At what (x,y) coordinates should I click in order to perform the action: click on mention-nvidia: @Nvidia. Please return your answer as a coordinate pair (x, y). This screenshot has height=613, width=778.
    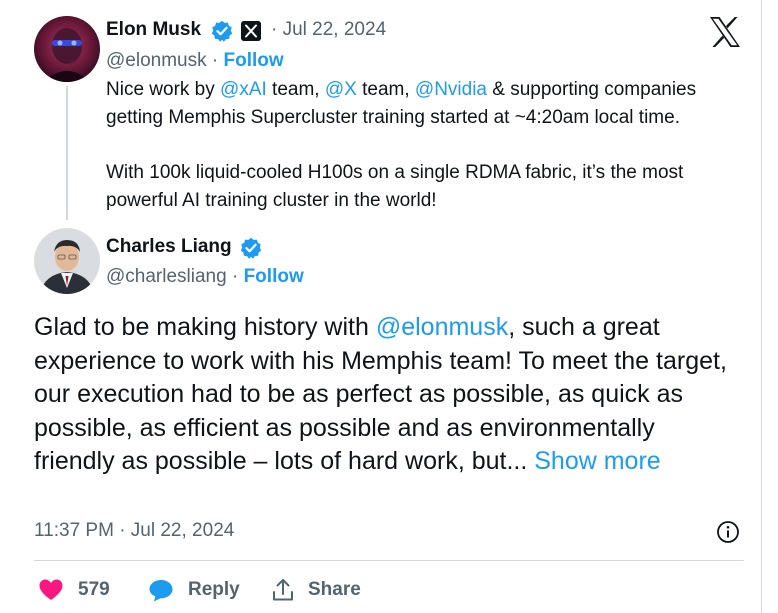
    Looking at the image, I should click on (451, 89).